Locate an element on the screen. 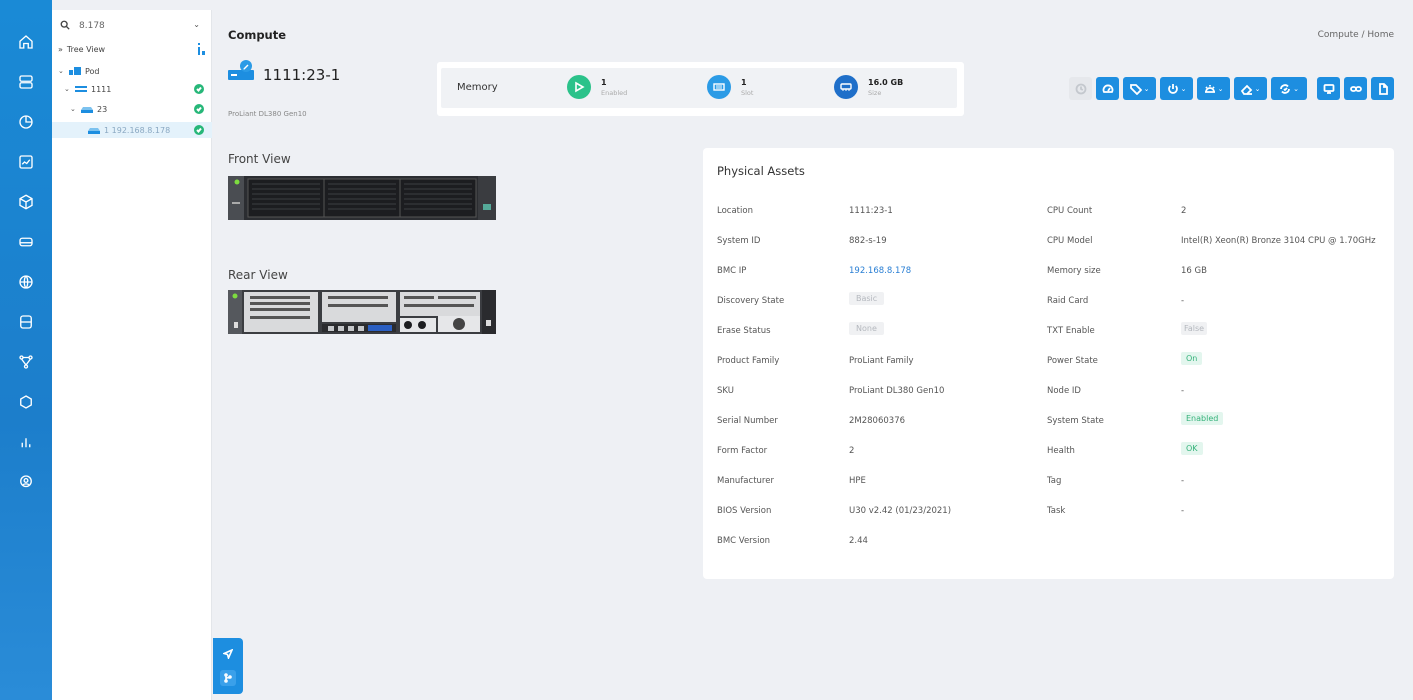 This screenshot has height=700, width=1413. deploy-menu-button: ⌄ is located at coordinates (1289, 88).